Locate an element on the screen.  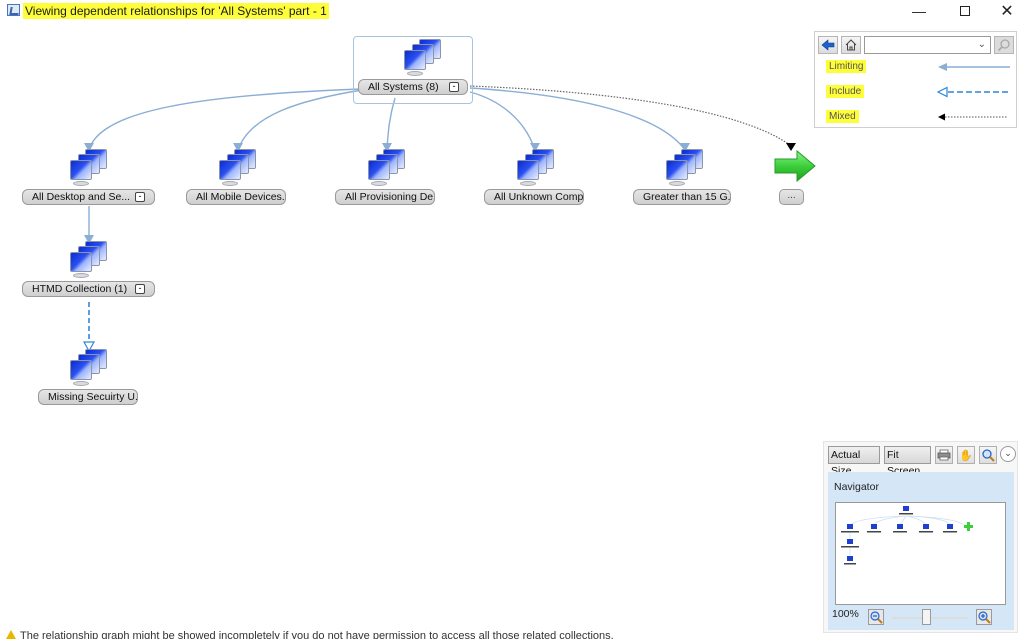
edge-limiting-all-mobile is located at coordinates (300, 120).